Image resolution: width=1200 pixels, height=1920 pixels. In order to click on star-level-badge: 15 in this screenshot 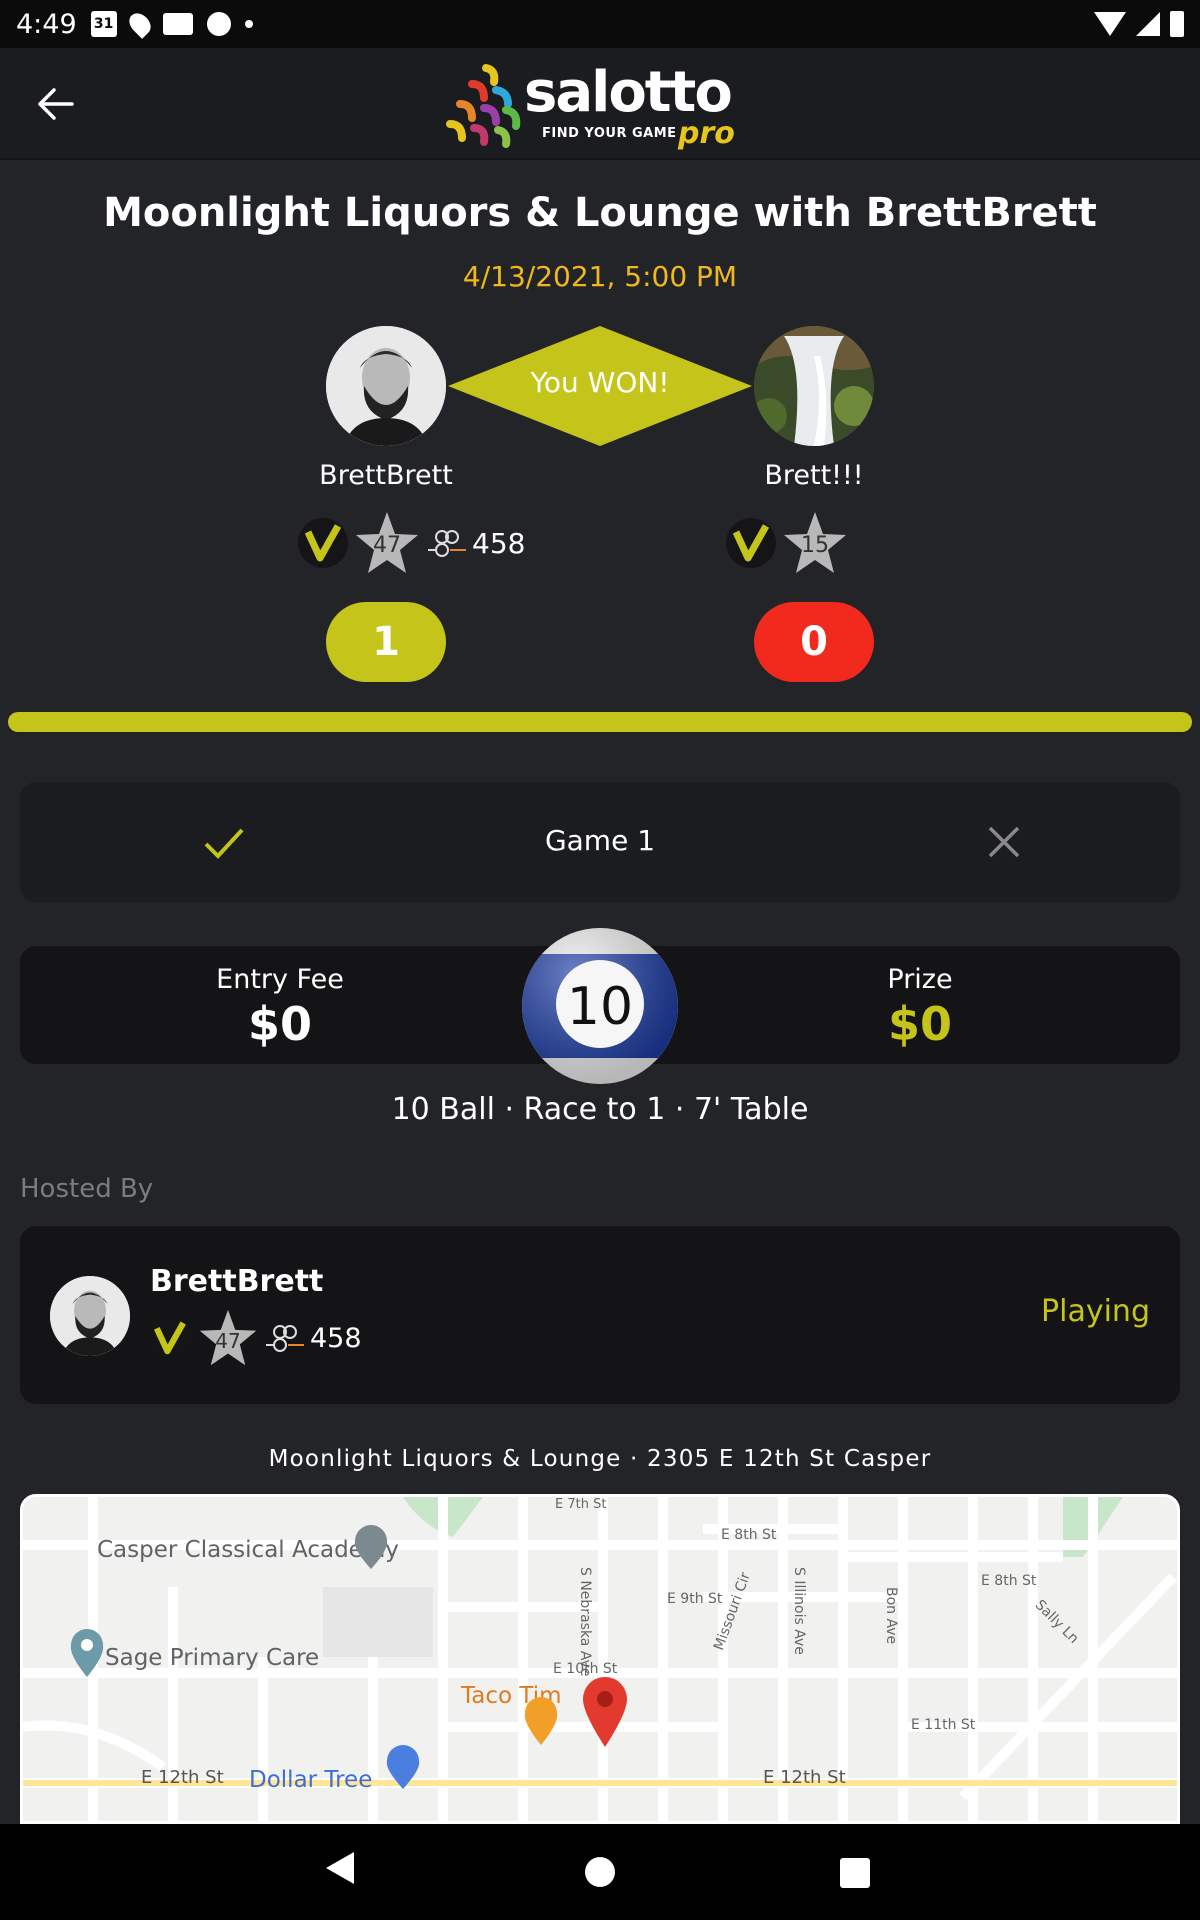, I will do `click(815, 543)`.